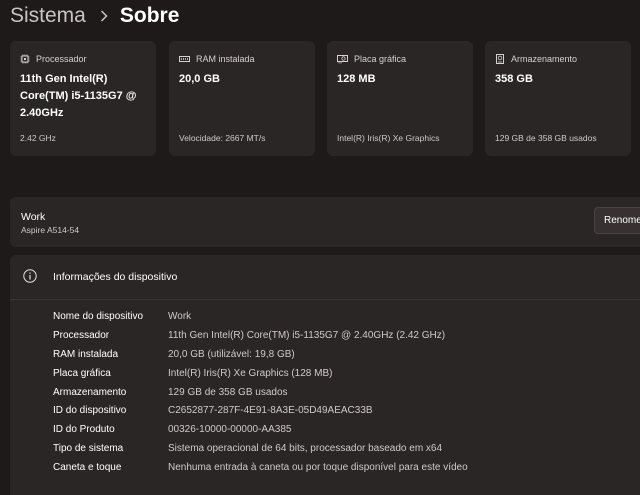 Image resolution: width=640 pixels, height=495 pixels. I want to click on spec-row: Armazenamento 129 GB de 358 GB usados, so click(170, 392).